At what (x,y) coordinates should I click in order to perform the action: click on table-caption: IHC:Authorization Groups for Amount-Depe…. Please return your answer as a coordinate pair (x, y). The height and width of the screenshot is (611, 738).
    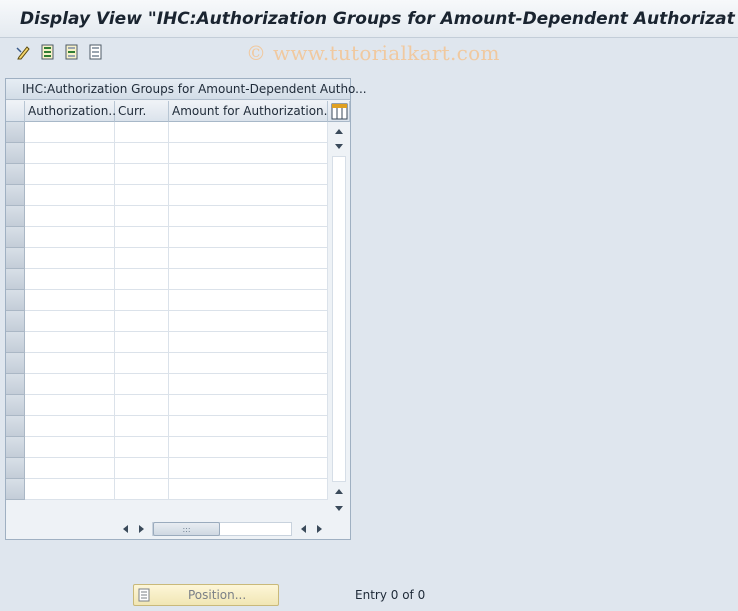
    Looking at the image, I should click on (186, 89).